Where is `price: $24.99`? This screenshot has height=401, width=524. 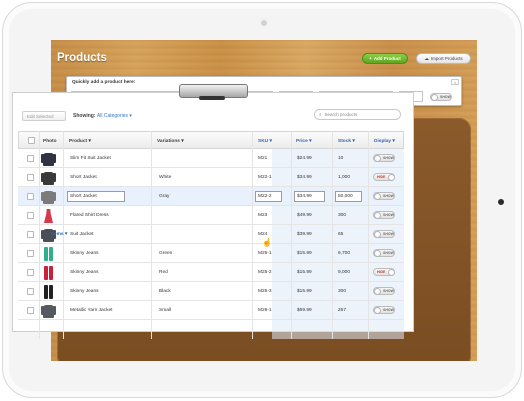 price: $24.99 is located at coordinates (304, 158).